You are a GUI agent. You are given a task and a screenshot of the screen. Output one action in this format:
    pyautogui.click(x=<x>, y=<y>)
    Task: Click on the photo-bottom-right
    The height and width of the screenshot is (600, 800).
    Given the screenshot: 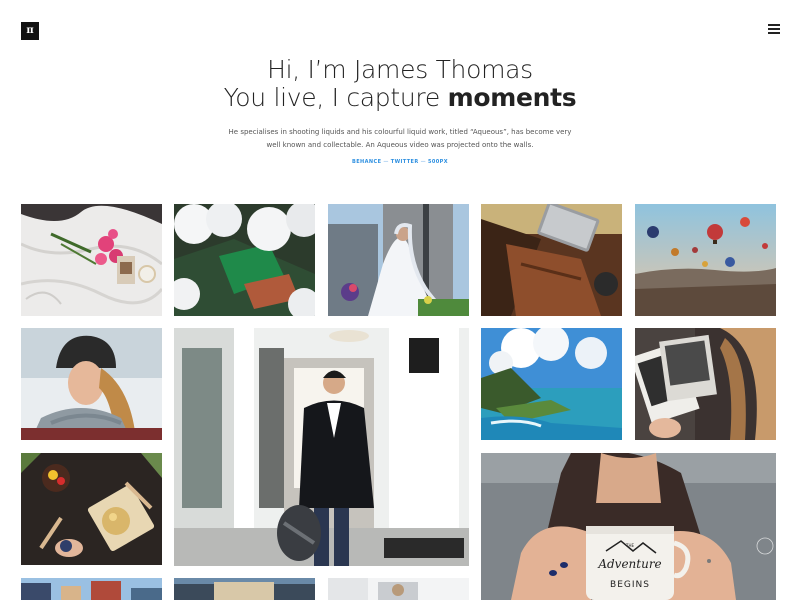 What is the action you would take?
    pyautogui.click(x=398, y=589)
    